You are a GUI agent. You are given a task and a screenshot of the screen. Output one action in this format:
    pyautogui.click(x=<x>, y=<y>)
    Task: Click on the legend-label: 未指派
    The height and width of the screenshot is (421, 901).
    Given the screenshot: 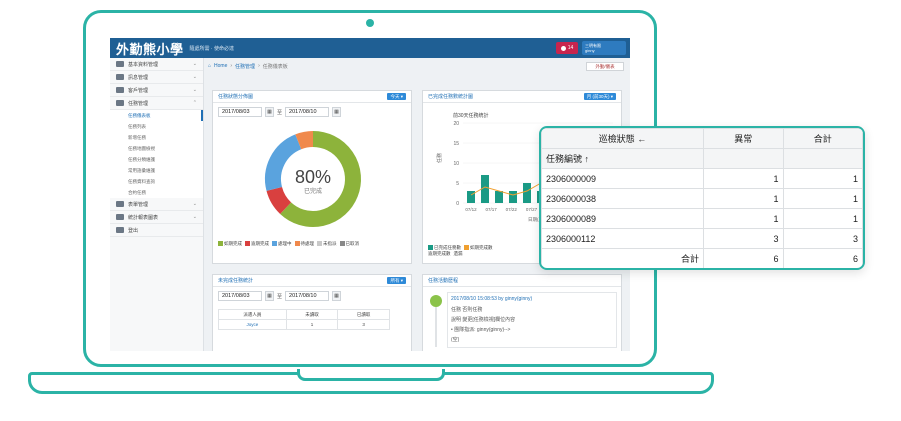 What is the action you would take?
    pyautogui.click(x=330, y=243)
    